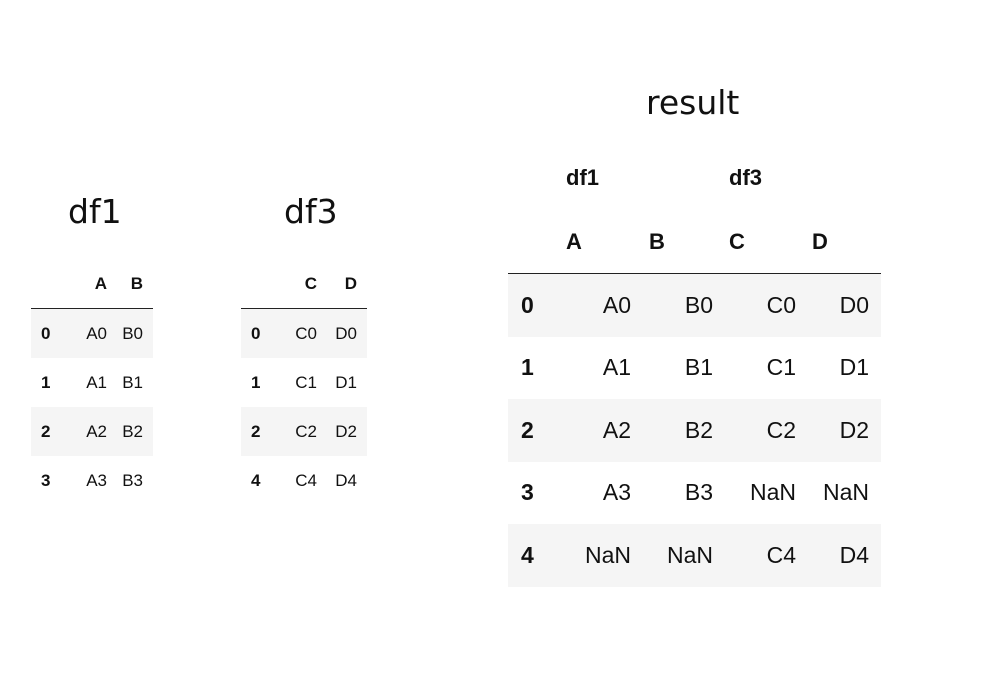 The height and width of the screenshot is (692, 1000). I want to click on df1-index-header, so click(49, 284).